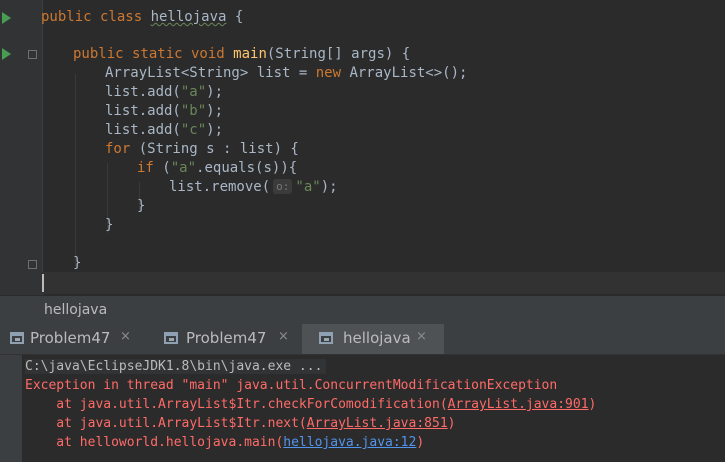 This screenshot has width=725, height=462. What do you see at coordinates (43, 283) in the screenshot?
I see `text-caret` at bounding box center [43, 283].